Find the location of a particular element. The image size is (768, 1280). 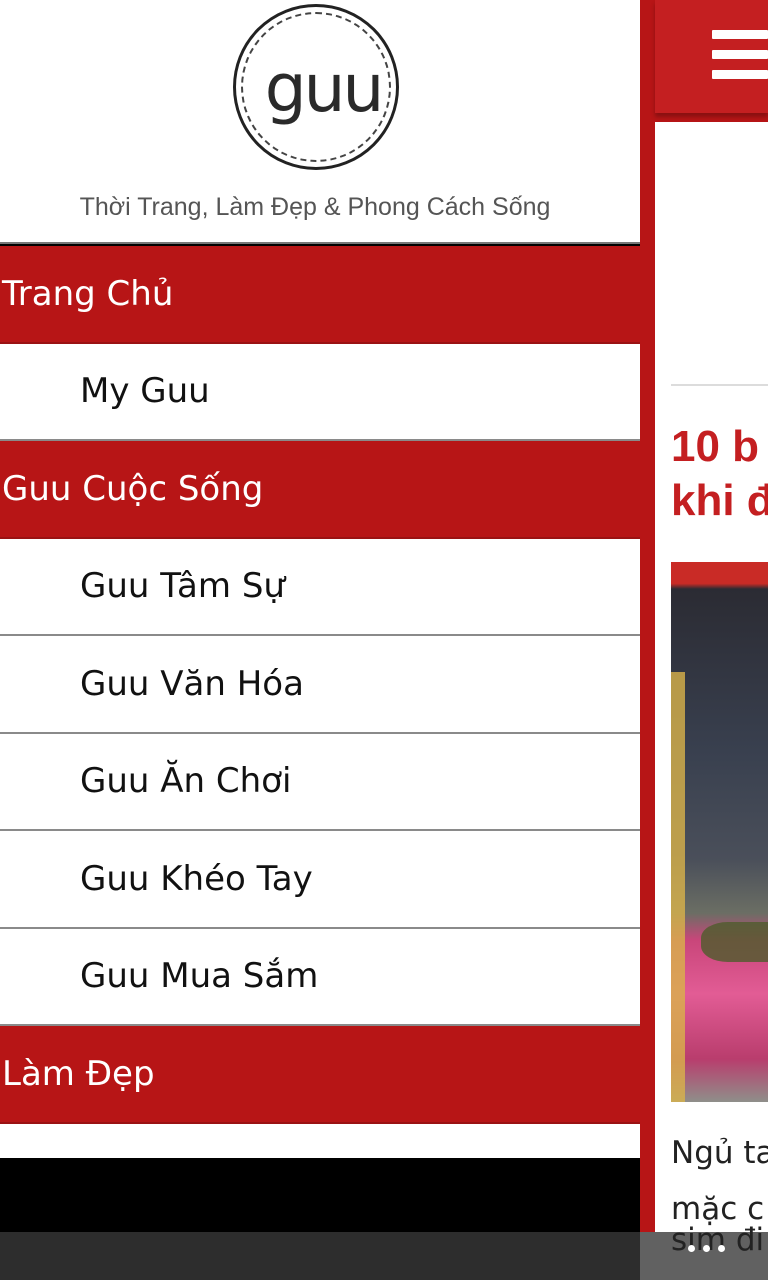

app-bar: sim đi is located at coordinates (384, 1251).